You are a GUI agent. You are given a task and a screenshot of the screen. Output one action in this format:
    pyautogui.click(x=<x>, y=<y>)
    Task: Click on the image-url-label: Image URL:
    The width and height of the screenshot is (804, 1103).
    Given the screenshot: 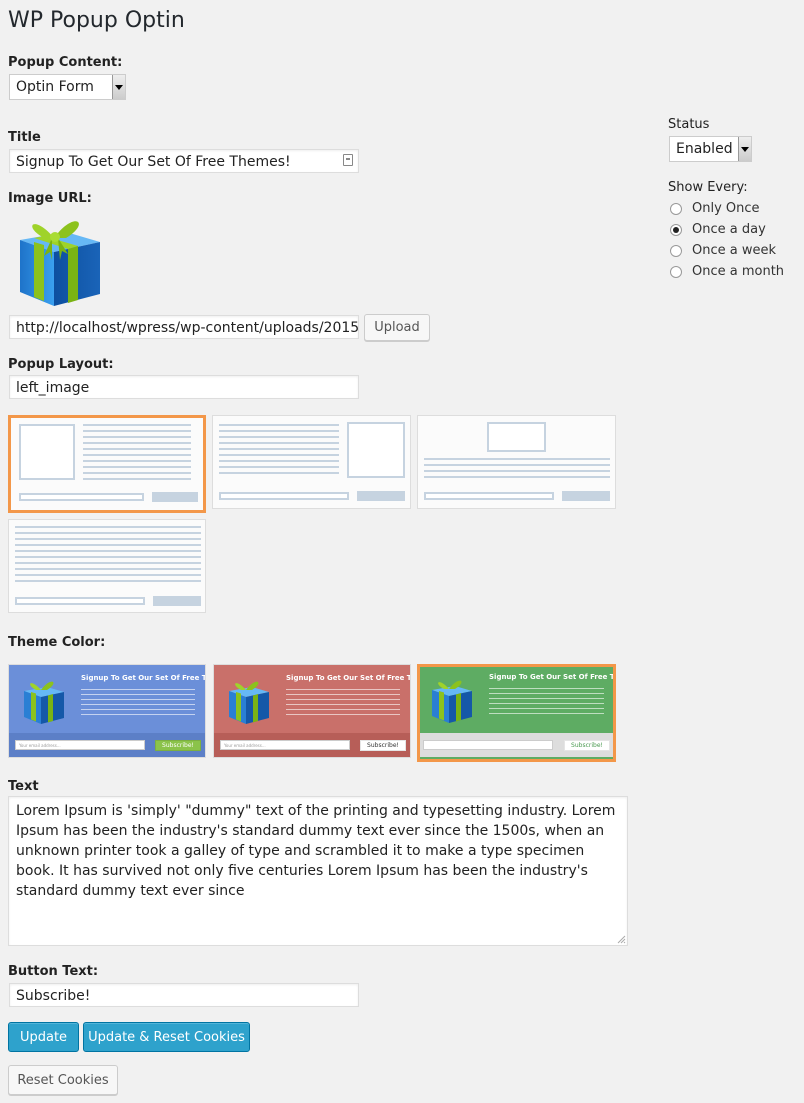 What is the action you would take?
    pyautogui.click(x=50, y=198)
    